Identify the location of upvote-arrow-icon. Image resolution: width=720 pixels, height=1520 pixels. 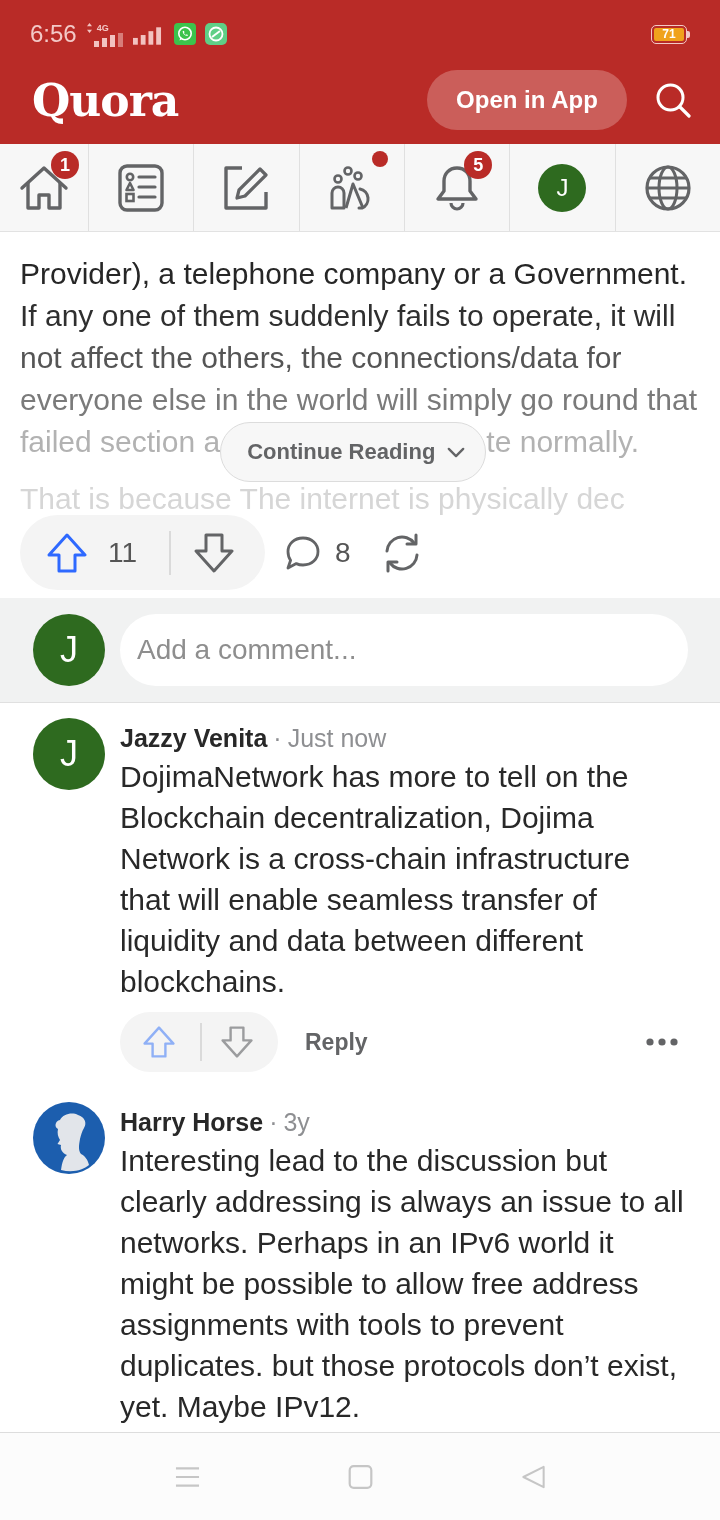
(67, 552).